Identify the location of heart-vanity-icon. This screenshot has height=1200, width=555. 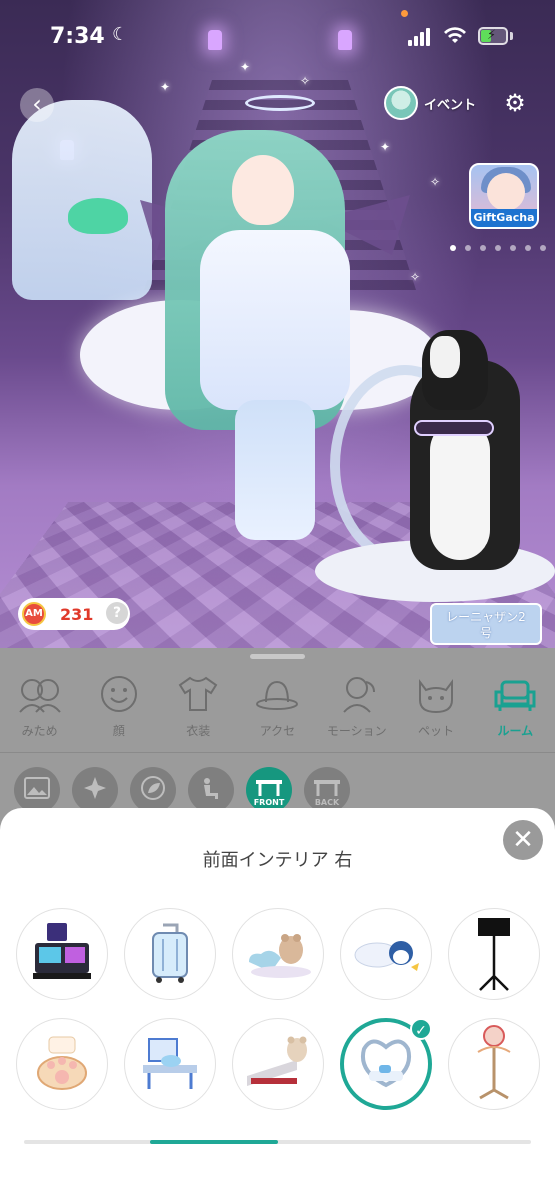
(386, 1064).